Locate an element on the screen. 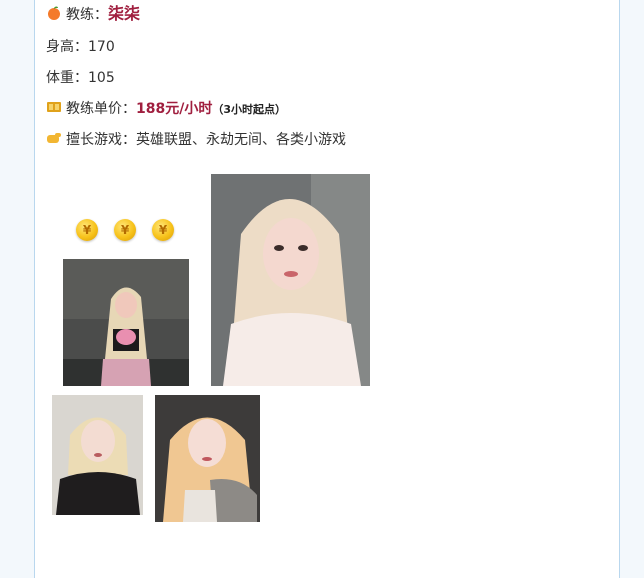 Image resolution: width=644 pixels, height=578 pixels. price-value: 188元/小时 is located at coordinates (174, 109).